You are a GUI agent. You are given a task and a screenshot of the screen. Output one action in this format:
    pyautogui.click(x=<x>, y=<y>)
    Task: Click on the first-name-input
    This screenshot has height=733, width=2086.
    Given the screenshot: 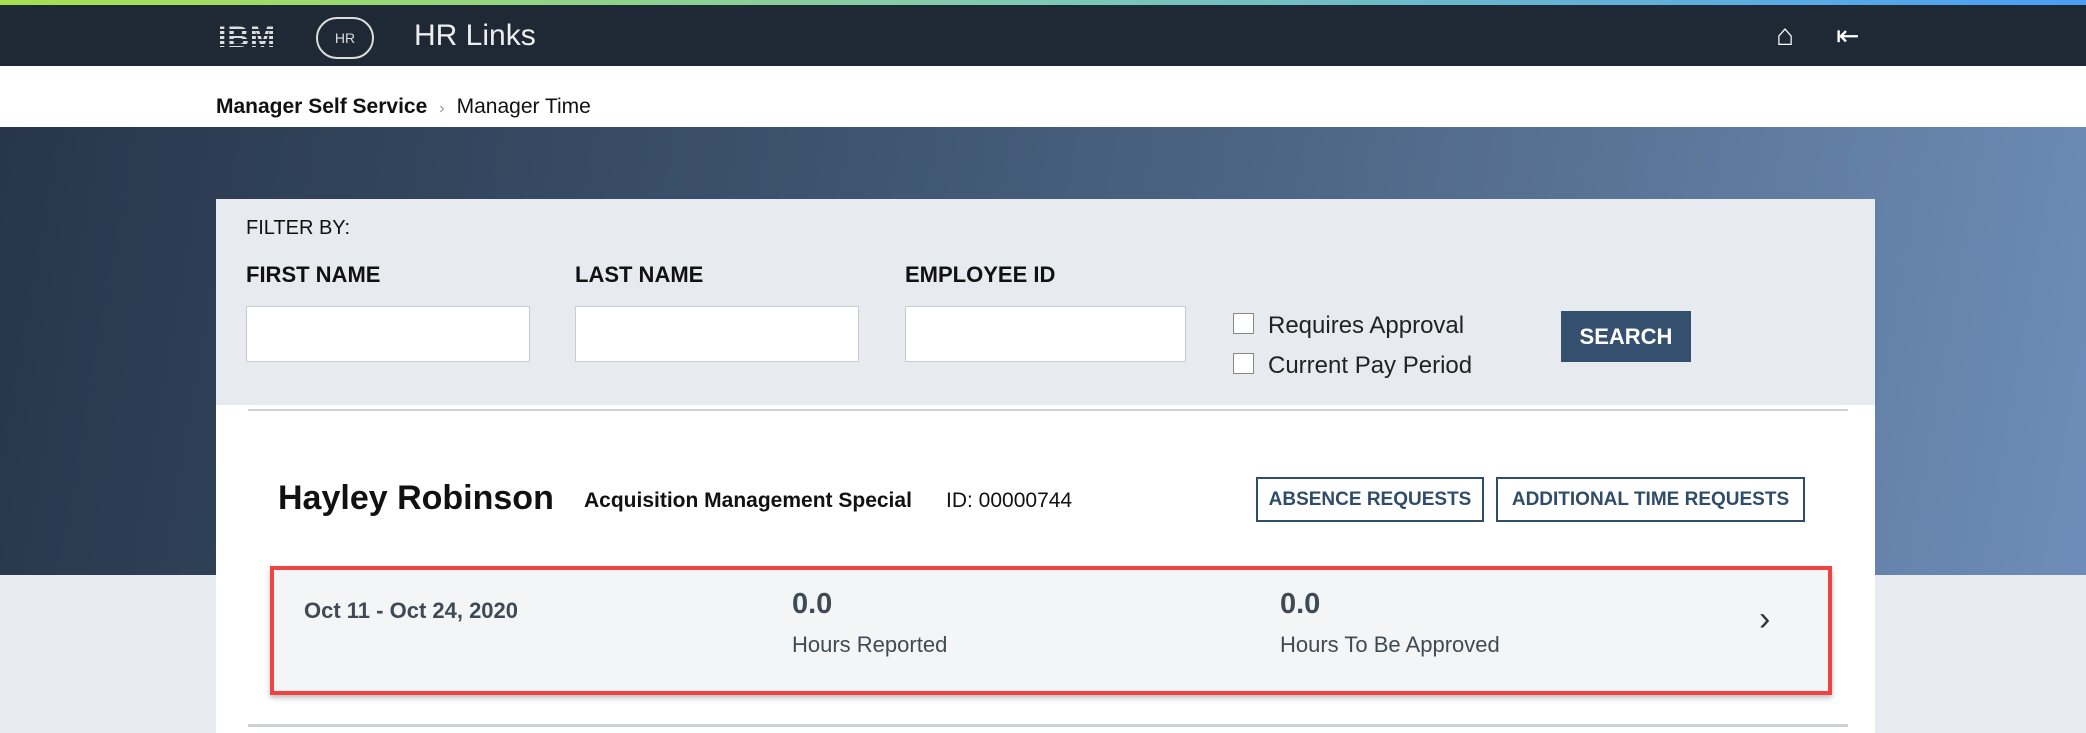 What is the action you would take?
    pyautogui.click(x=388, y=334)
    